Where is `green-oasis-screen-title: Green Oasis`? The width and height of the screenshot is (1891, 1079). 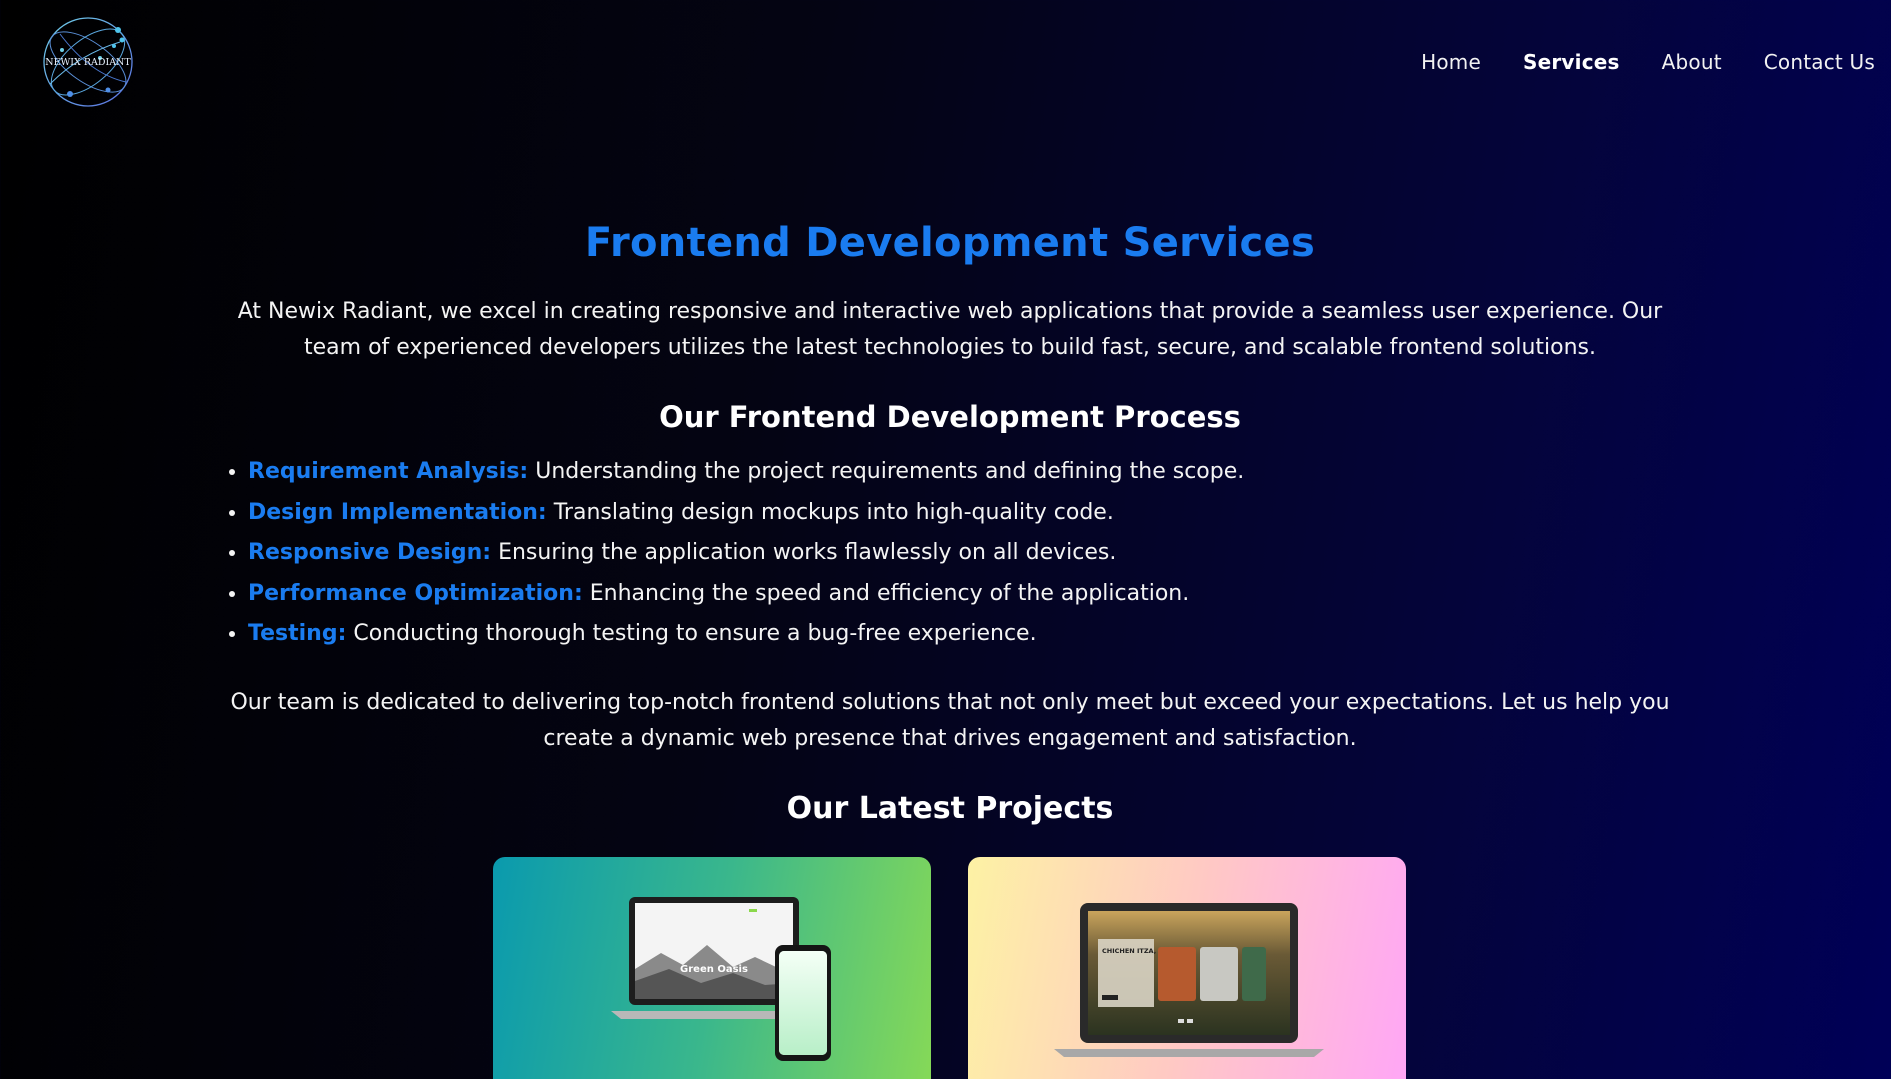
green-oasis-screen-title: Green Oasis is located at coordinates (714, 969).